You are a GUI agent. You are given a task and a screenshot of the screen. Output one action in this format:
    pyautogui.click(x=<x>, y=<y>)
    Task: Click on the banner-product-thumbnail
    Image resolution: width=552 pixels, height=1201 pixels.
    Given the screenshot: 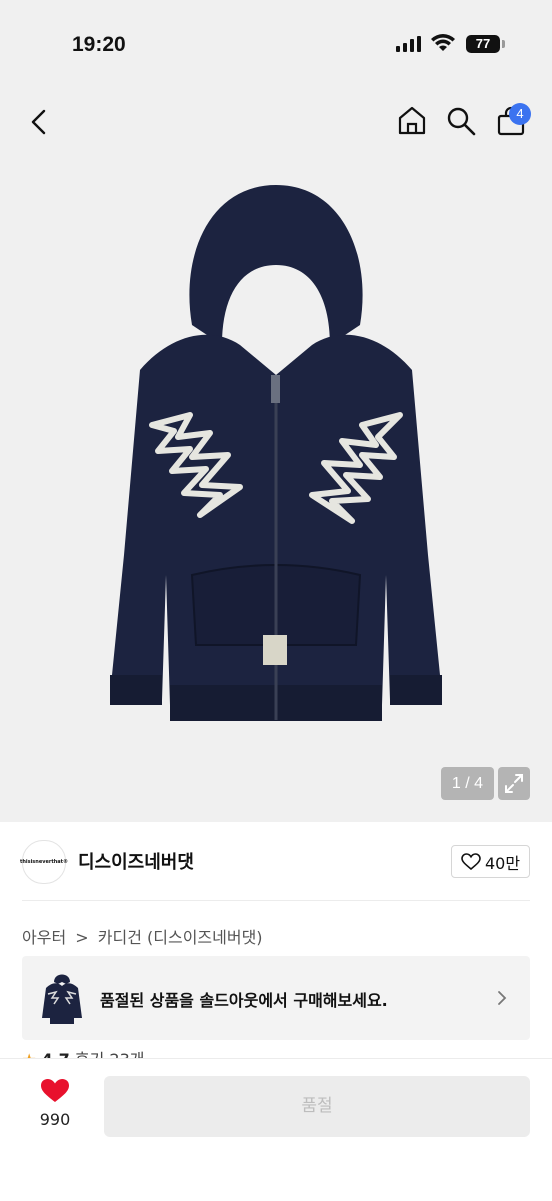 What is the action you would take?
    pyautogui.click(x=62, y=999)
    